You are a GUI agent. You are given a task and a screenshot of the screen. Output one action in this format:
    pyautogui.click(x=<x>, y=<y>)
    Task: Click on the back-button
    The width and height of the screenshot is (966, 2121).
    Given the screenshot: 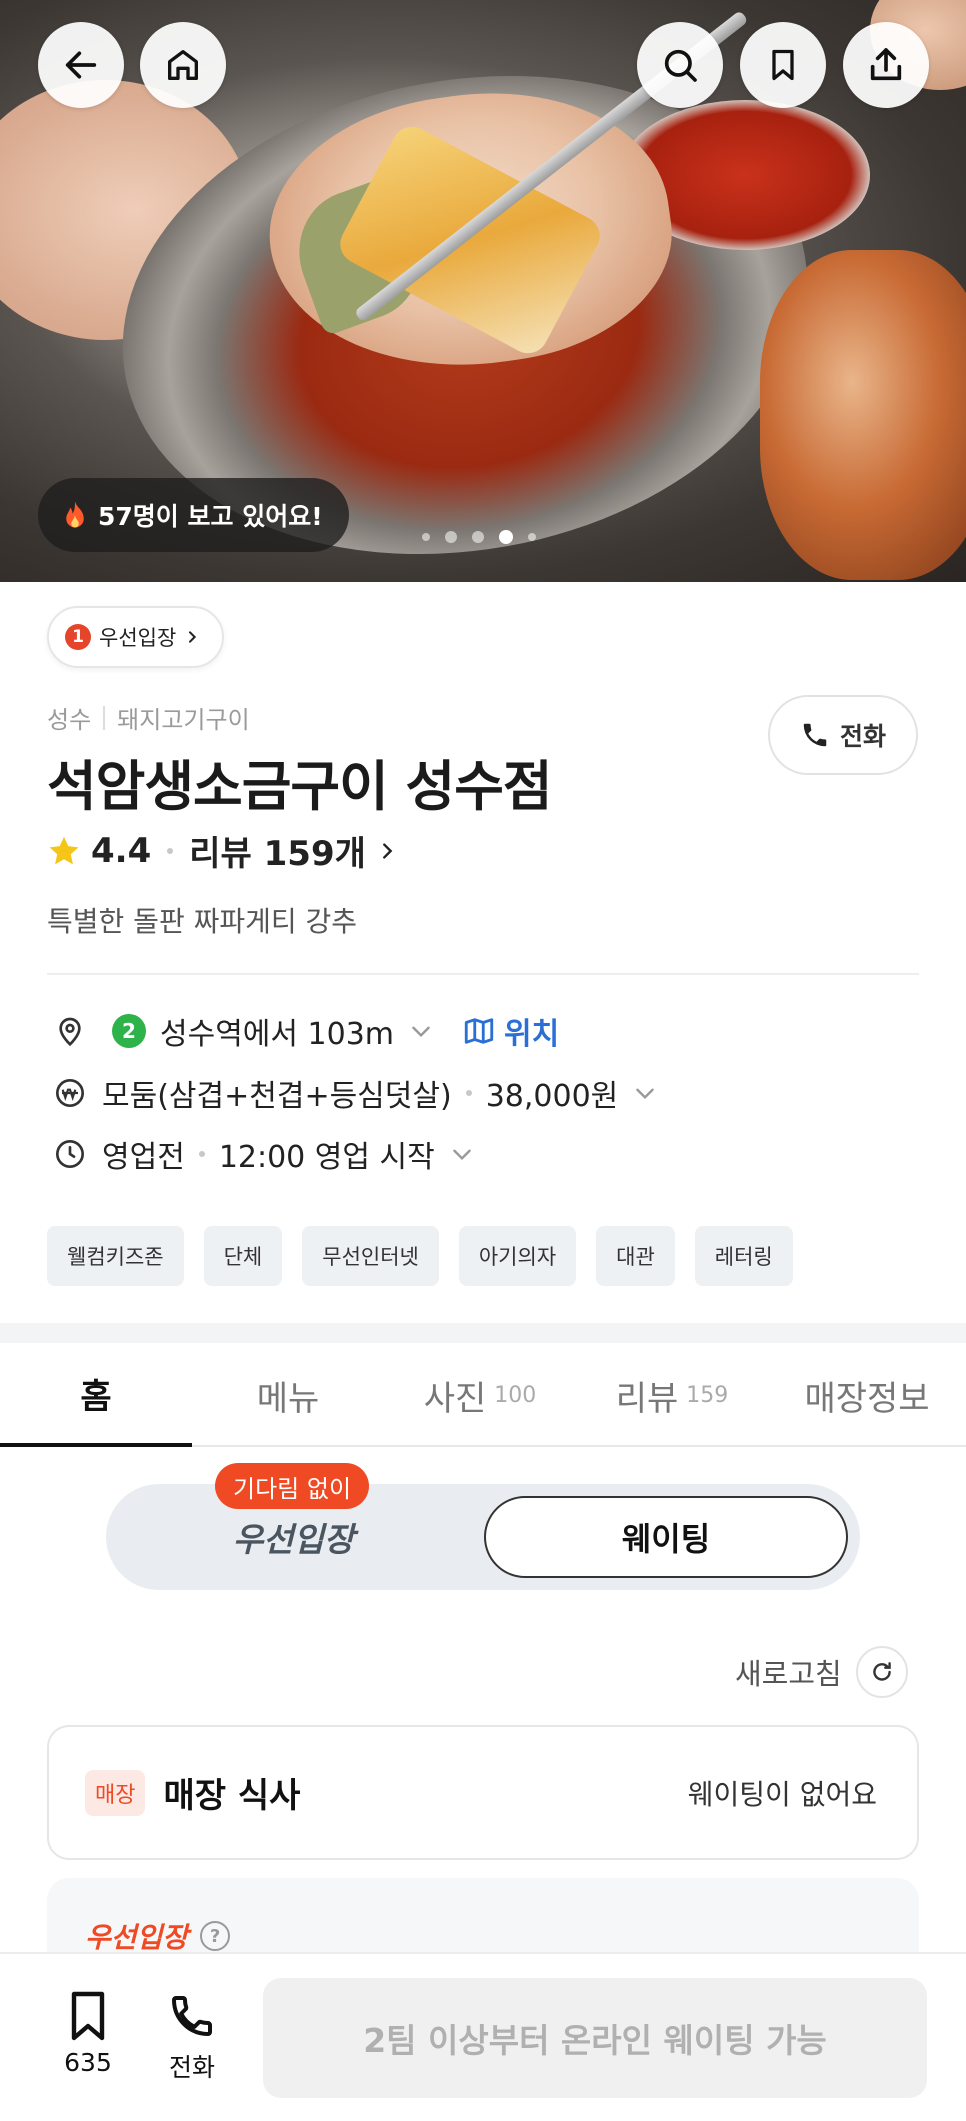 What is the action you would take?
    pyautogui.click(x=81, y=65)
    